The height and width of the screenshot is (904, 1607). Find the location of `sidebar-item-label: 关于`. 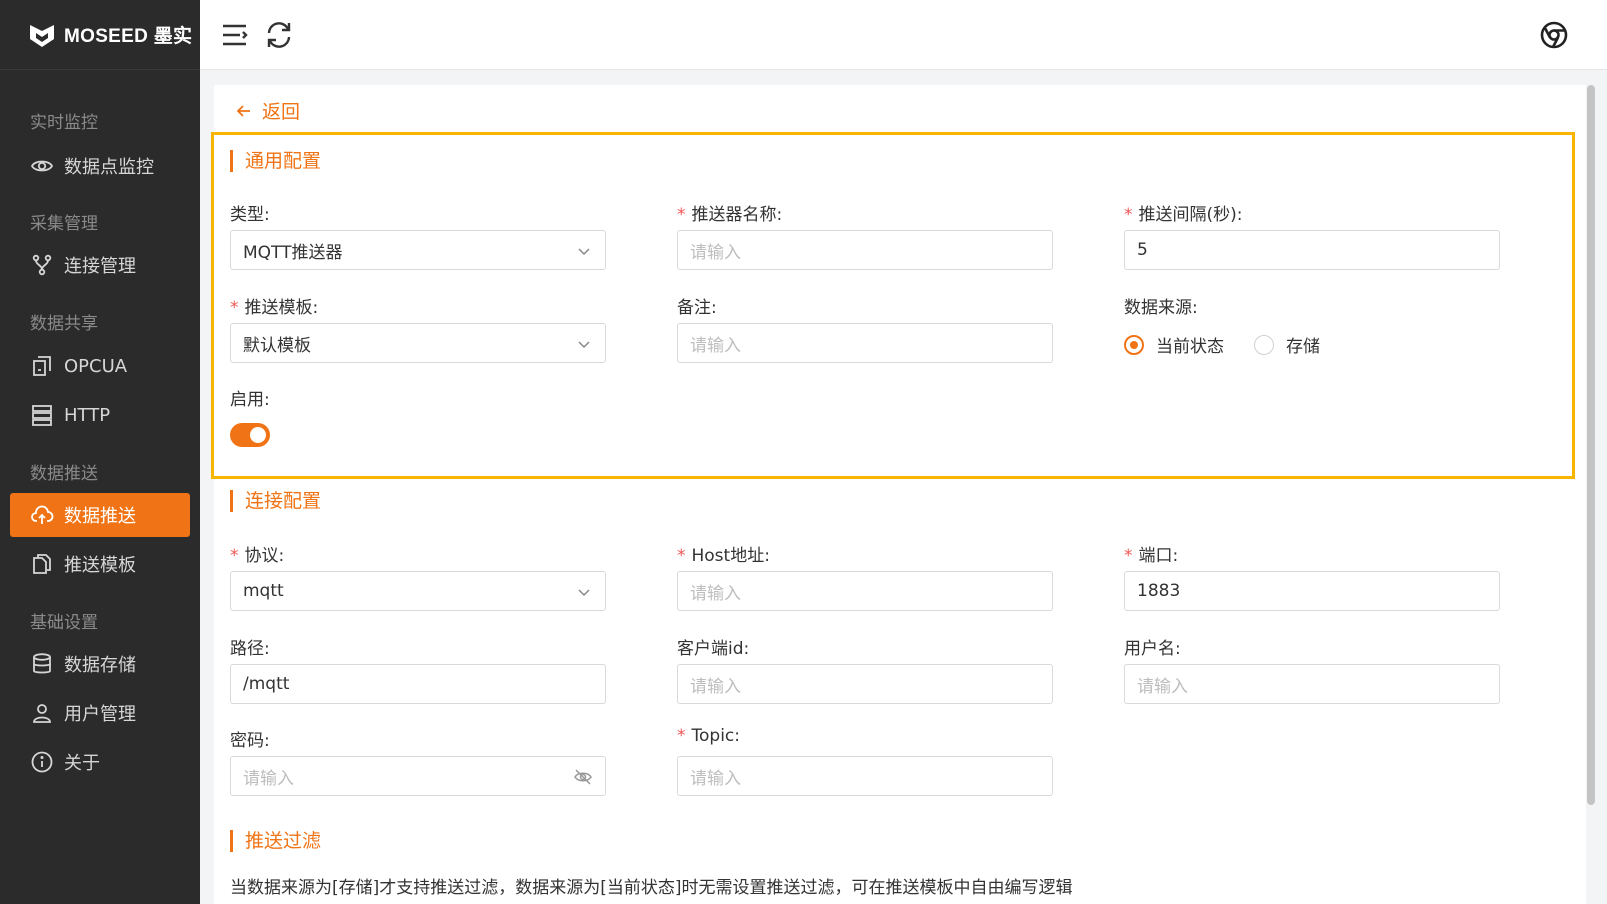

sidebar-item-label: 关于 is located at coordinates (82, 763).